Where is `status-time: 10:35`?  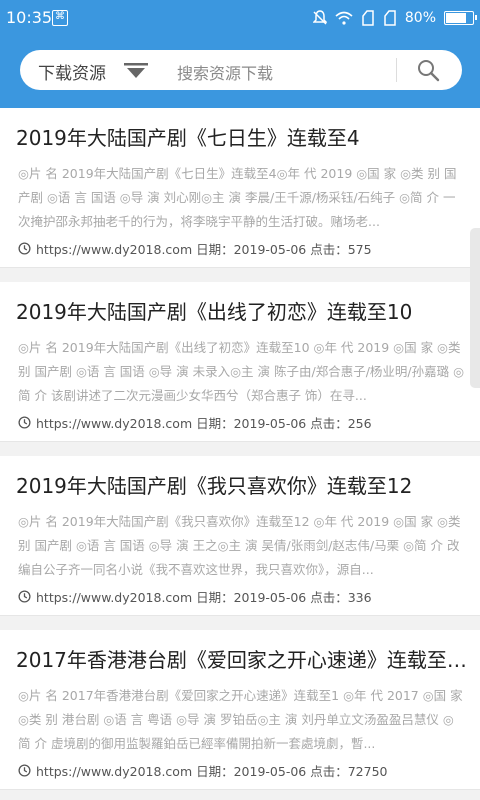 status-time: 10:35 is located at coordinates (29, 17).